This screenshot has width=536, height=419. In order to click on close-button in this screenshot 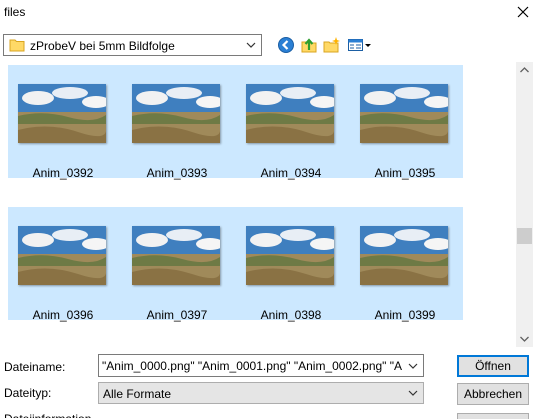, I will do `click(523, 12)`.